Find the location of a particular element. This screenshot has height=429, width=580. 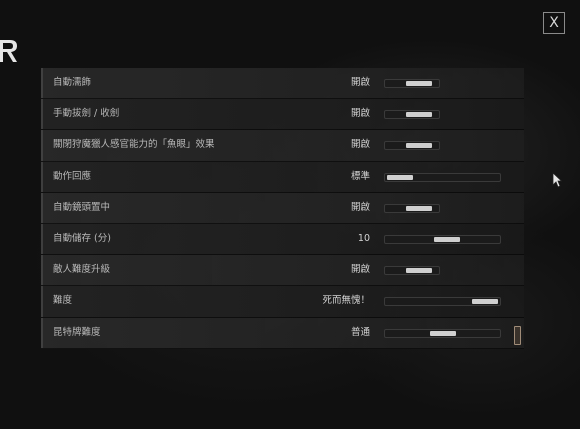

setting-value: 普通 is located at coordinates (360, 332).